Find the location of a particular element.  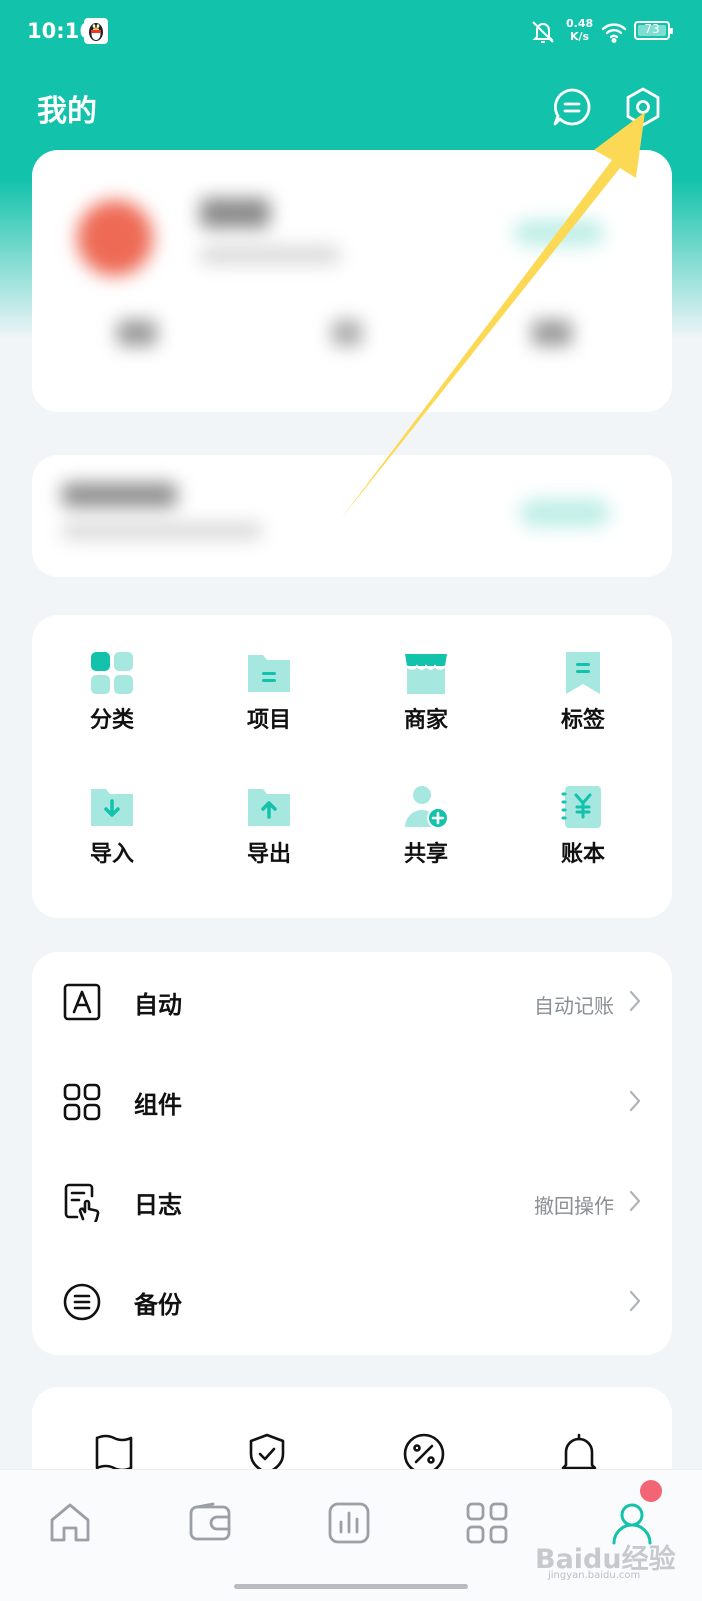

nav-statistics is located at coordinates (351, 1525).